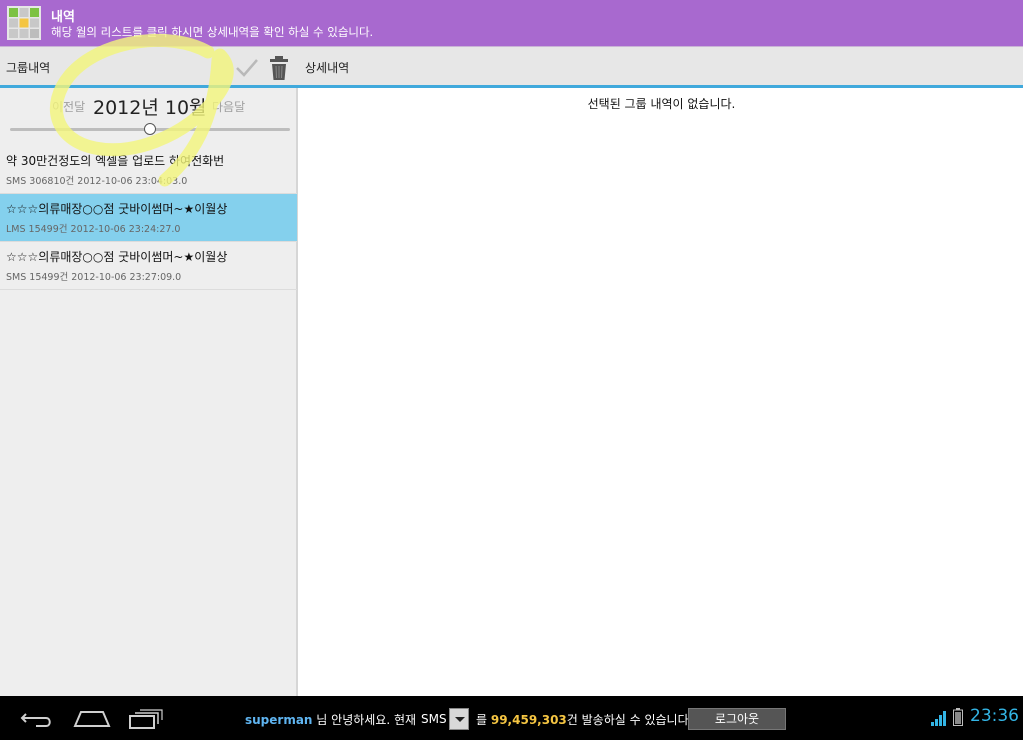  What do you see at coordinates (92, 718) in the screenshot?
I see `home-icon` at bounding box center [92, 718].